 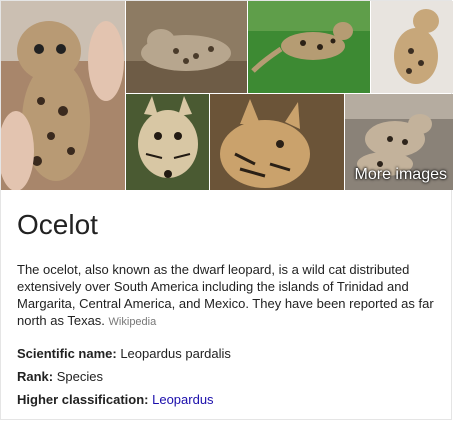 I want to click on fact-label: Rank:, so click(x=35, y=376).